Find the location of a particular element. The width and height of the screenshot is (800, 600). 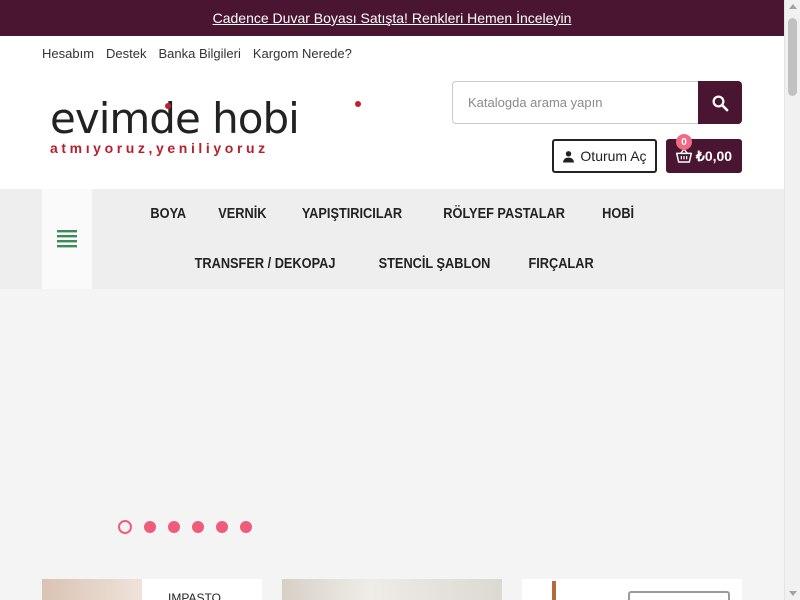

menu-toggle-button is located at coordinates (67, 239).